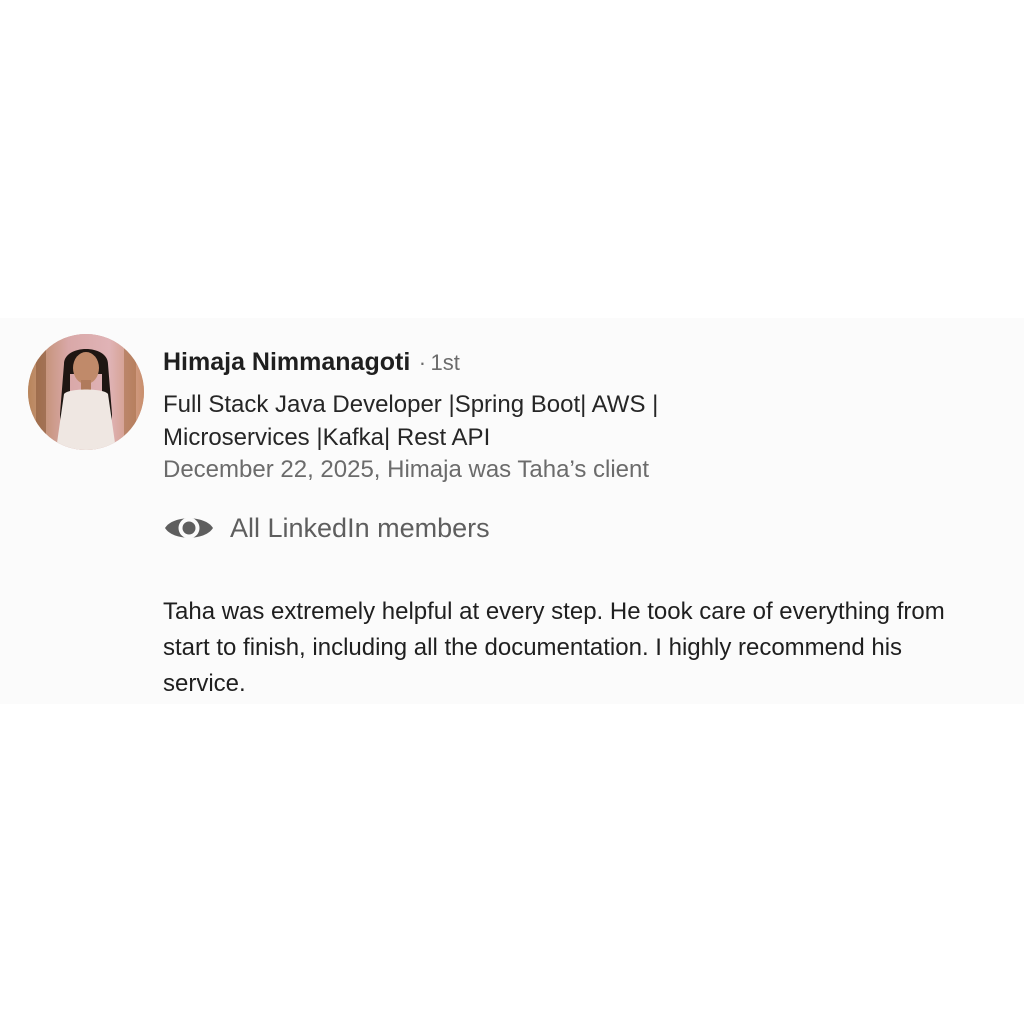  I want to click on author-name-row: Himaja Nimmanagoti · 1st, so click(311, 364).